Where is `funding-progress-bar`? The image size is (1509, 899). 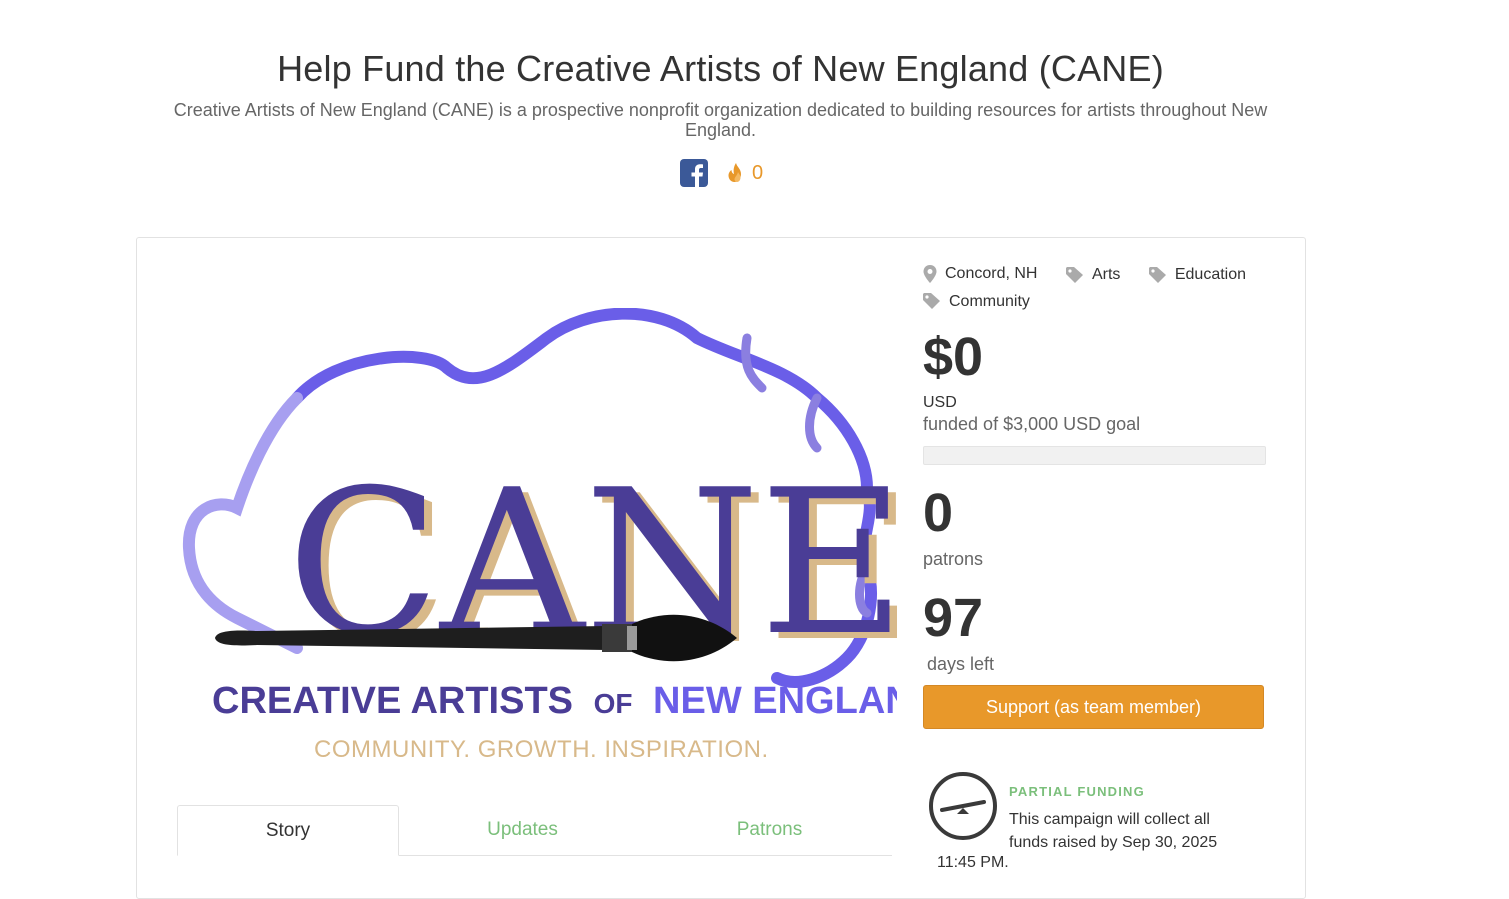
funding-progress-bar is located at coordinates (1094, 455).